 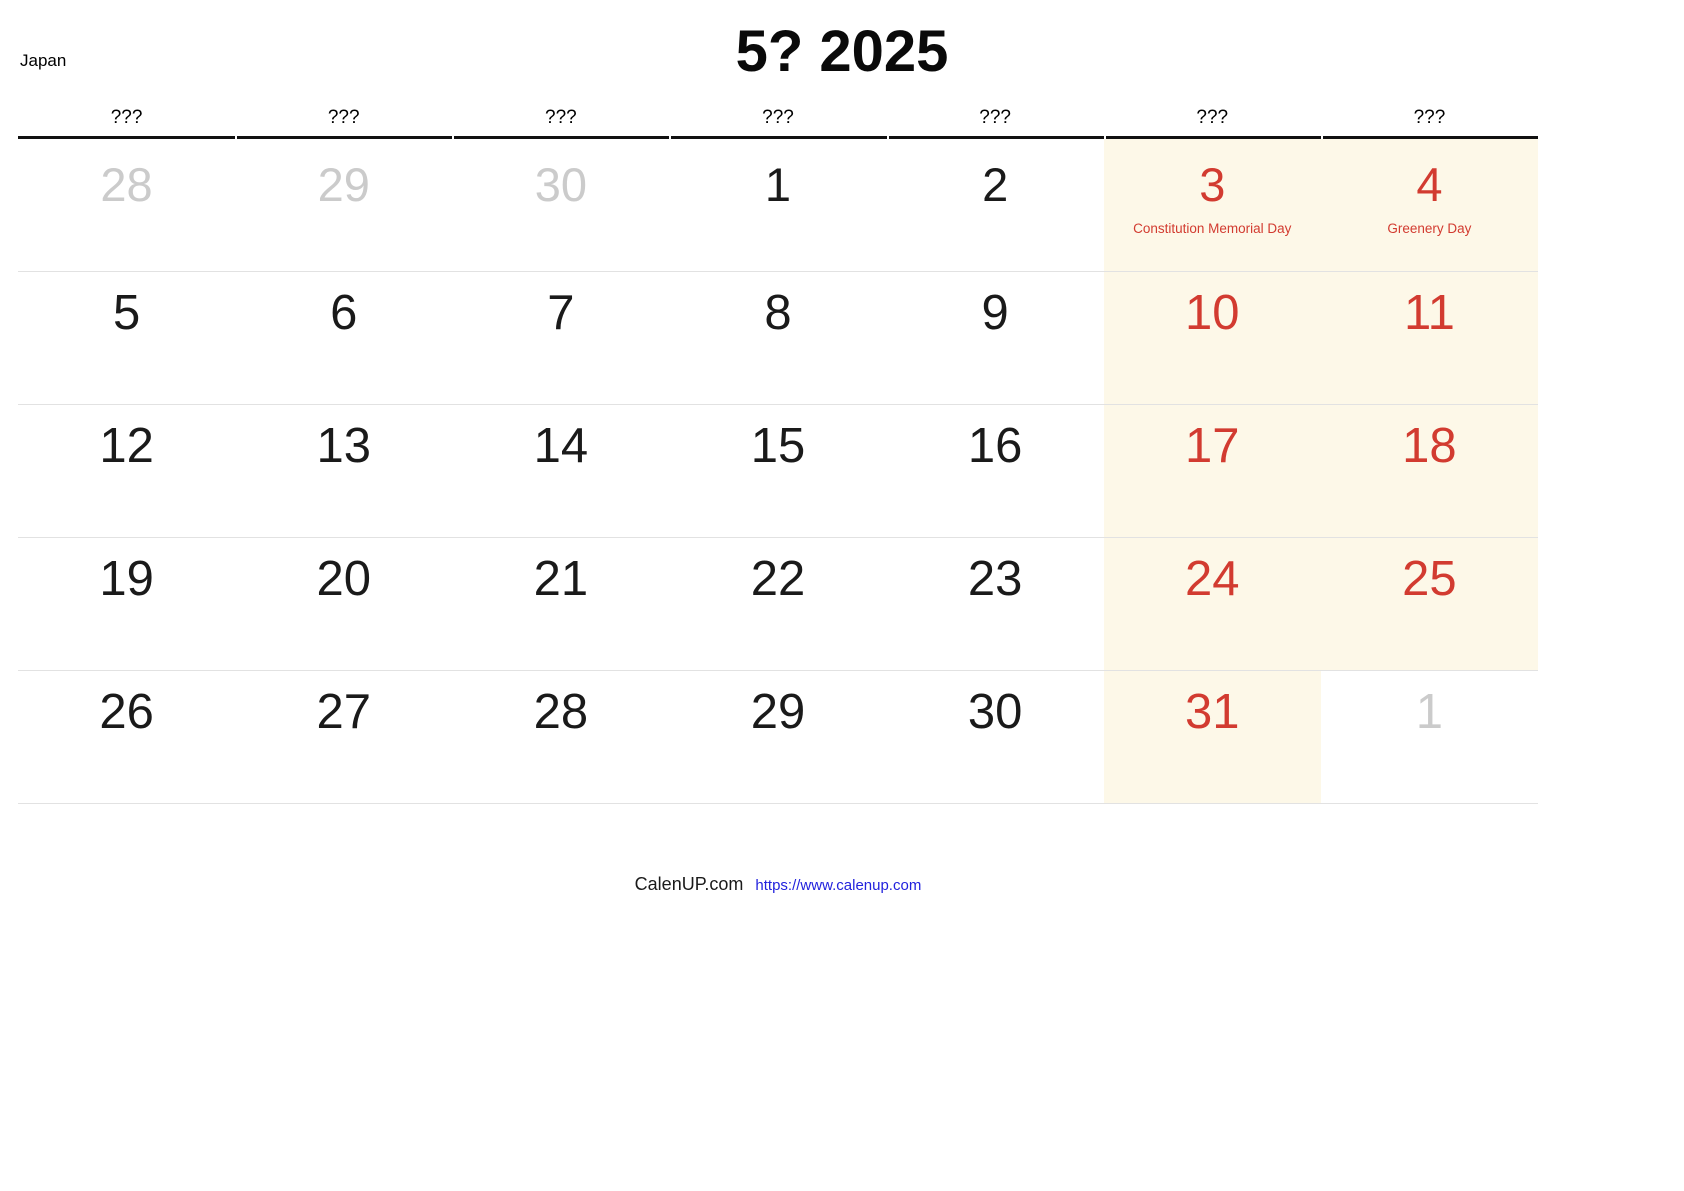 What do you see at coordinates (1429, 578) in the screenshot?
I see `day-number: 25` at bounding box center [1429, 578].